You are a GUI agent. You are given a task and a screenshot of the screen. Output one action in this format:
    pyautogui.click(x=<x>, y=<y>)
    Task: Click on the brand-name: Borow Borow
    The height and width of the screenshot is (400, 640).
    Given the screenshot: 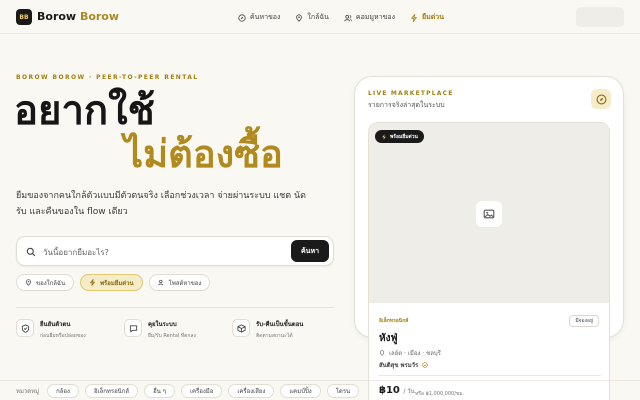 What is the action you would take?
    pyautogui.click(x=78, y=16)
    